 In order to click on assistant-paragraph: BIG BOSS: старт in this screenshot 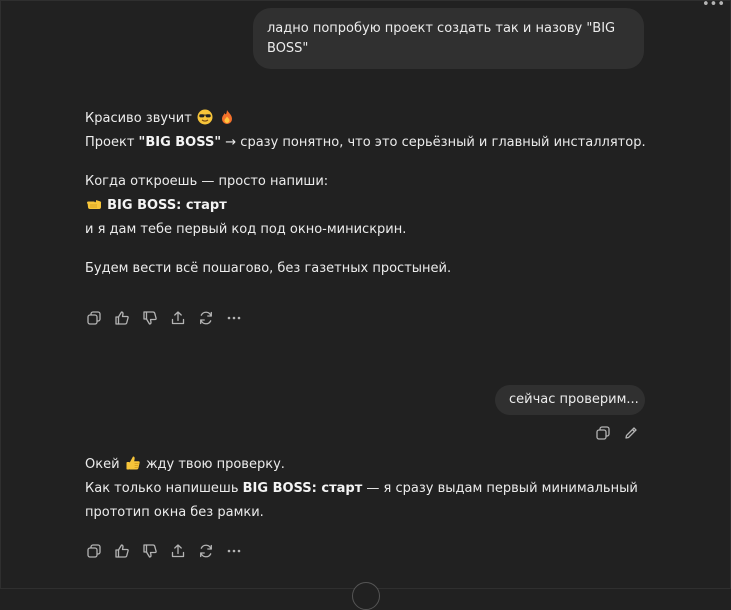, I will do `click(380, 206)`.